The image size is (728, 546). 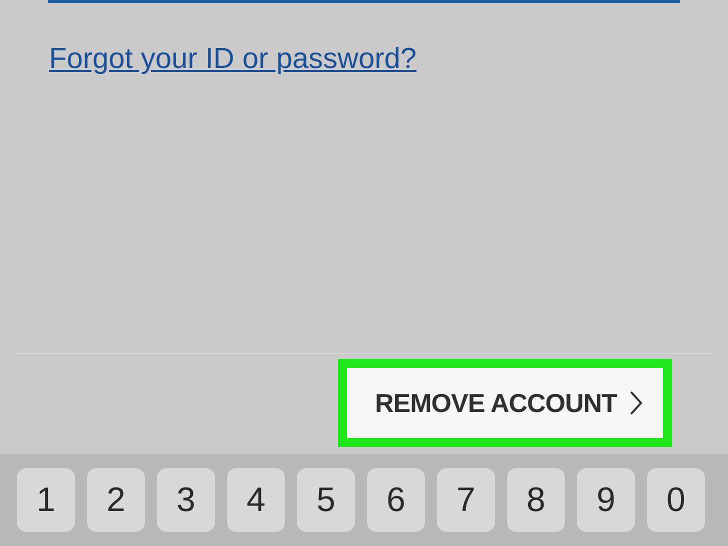 What do you see at coordinates (676, 500) in the screenshot?
I see `keyboard-key: 0` at bounding box center [676, 500].